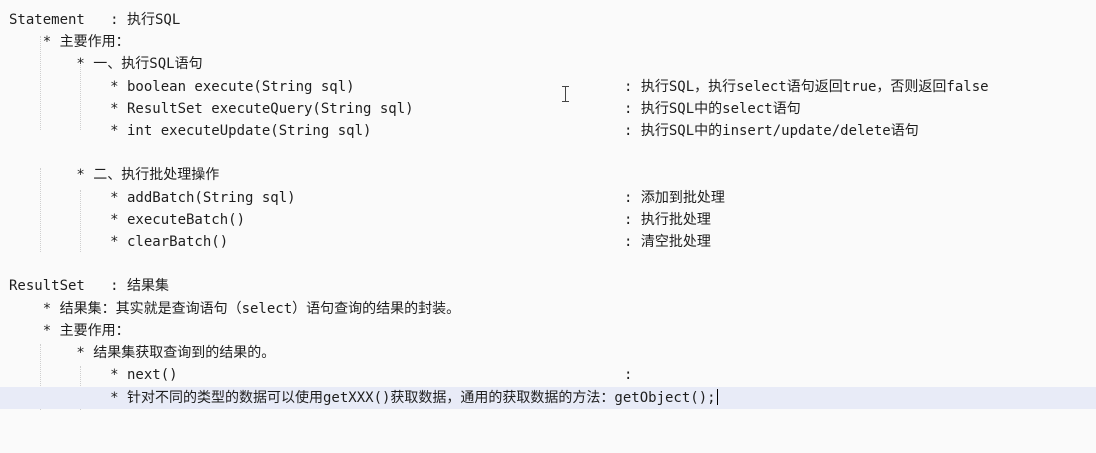  What do you see at coordinates (114, 175) in the screenshot?
I see `line-text: * 二、执行批处理操作` at bounding box center [114, 175].